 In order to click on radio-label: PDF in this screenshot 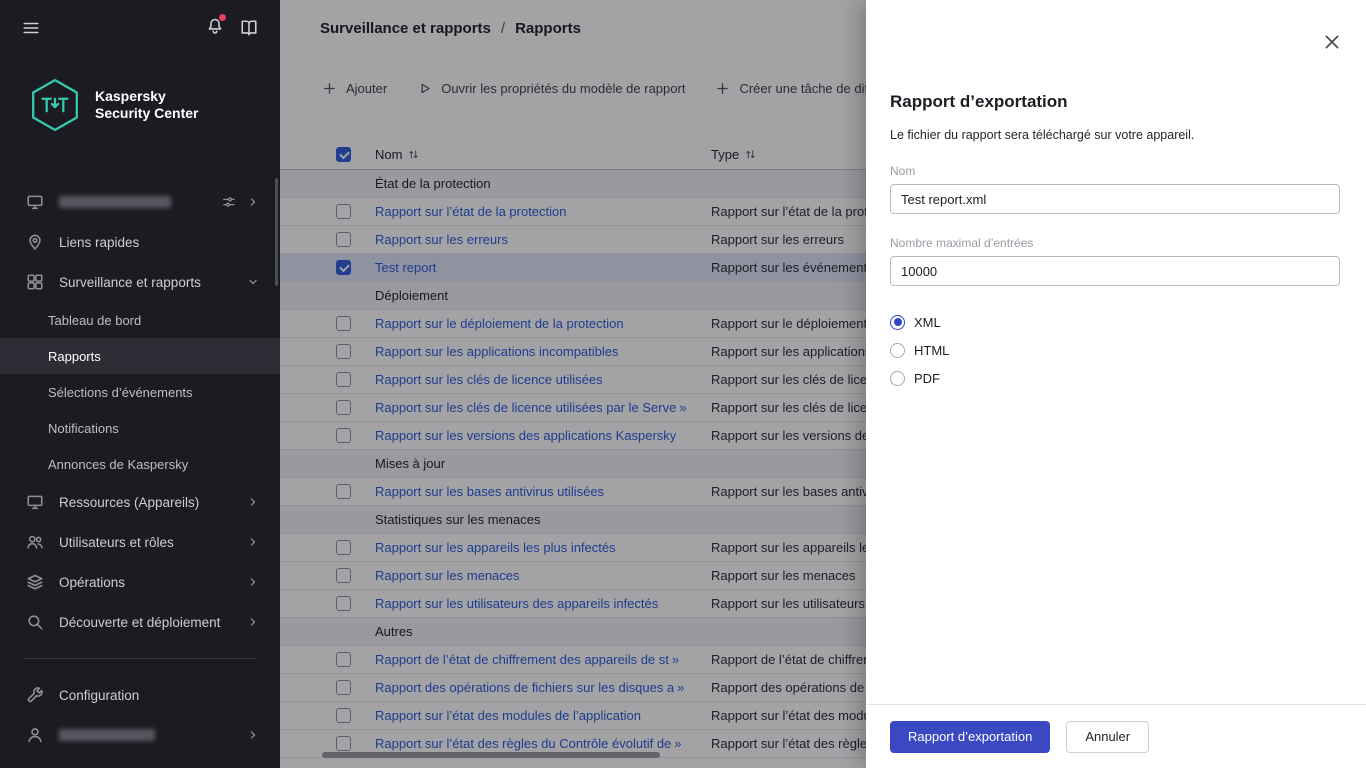, I will do `click(927, 378)`.